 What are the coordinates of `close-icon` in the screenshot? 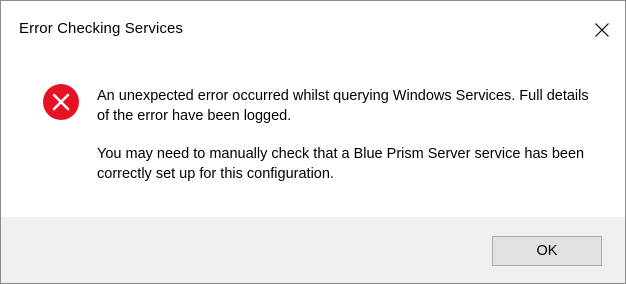 It's located at (602, 30).